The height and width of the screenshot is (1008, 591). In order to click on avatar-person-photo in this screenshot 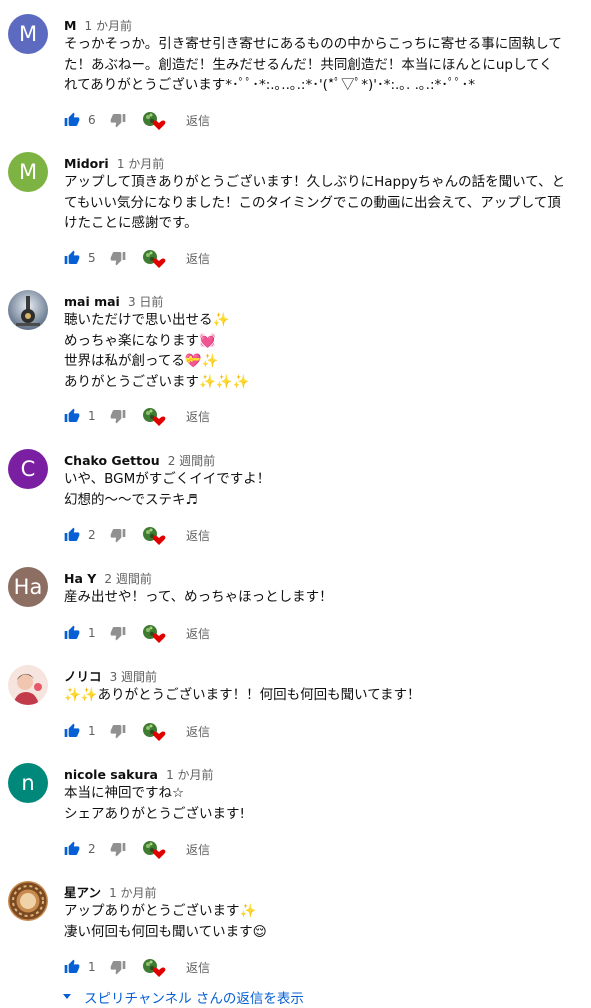, I will do `click(28, 685)`.